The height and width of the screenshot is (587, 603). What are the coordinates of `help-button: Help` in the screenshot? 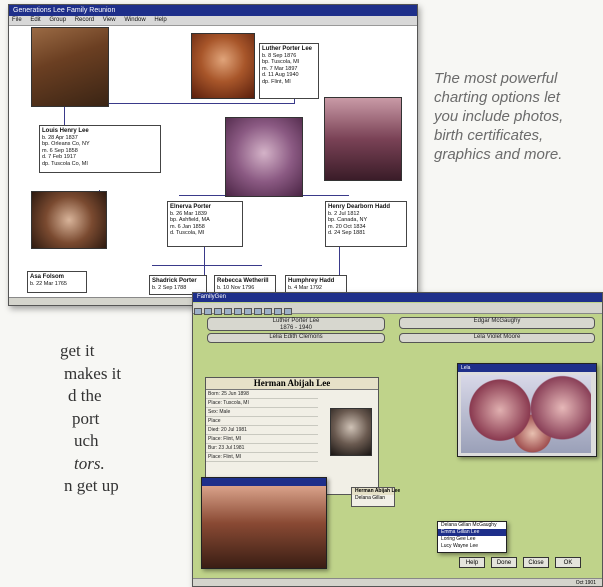 It's located at (472, 562).